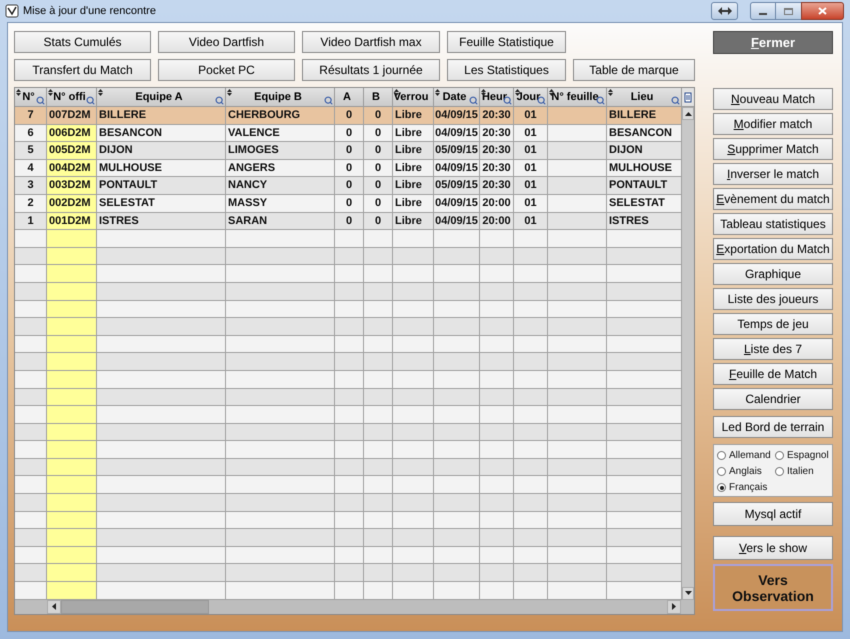 This screenshot has width=850, height=639. What do you see at coordinates (72, 151) in the screenshot?
I see `table-cell: 005D2M` at bounding box center [72, 151].